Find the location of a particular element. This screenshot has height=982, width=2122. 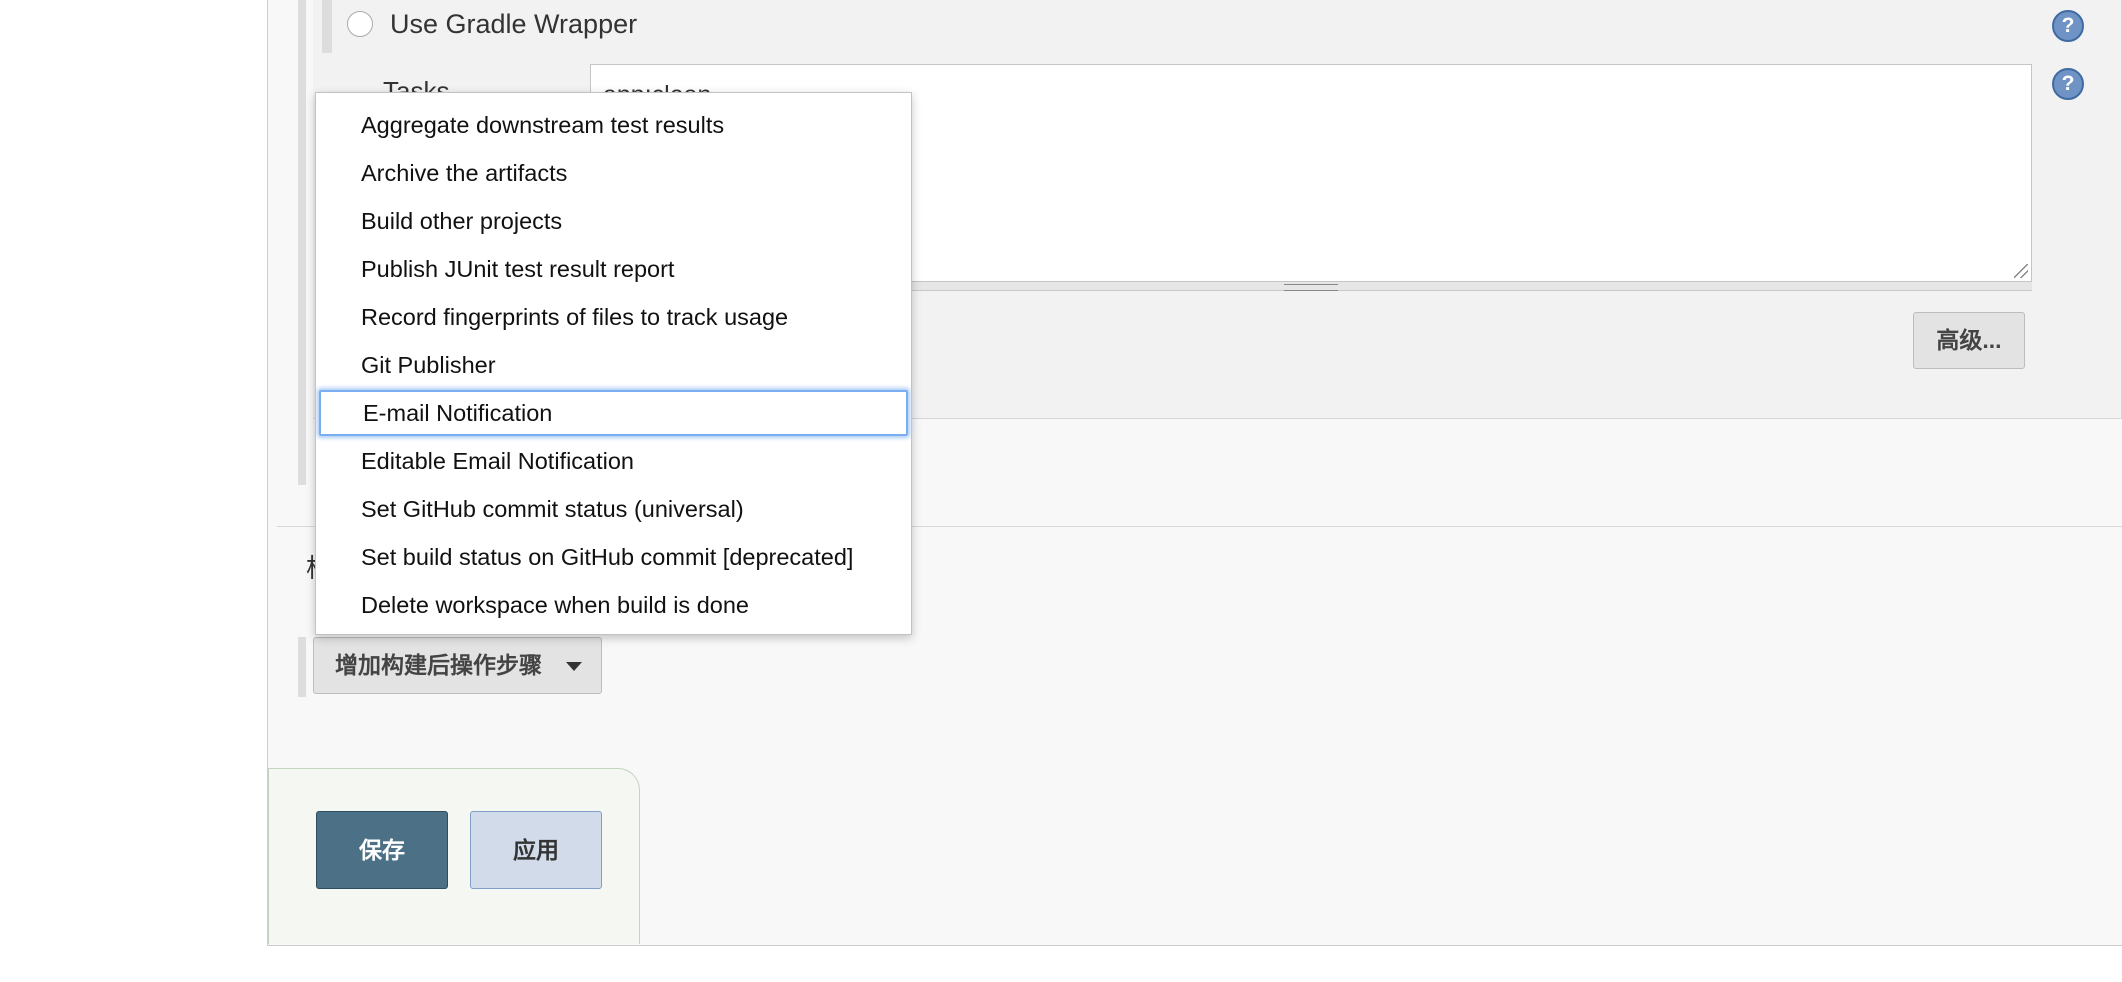

add-step-bar is located at coordinates (302, 667).